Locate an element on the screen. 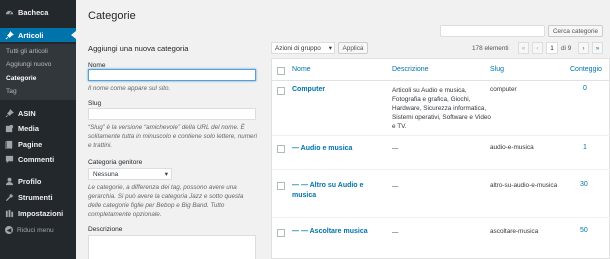  parent-category-select: Nessuna ▾ is located at coordinates (130, 174).